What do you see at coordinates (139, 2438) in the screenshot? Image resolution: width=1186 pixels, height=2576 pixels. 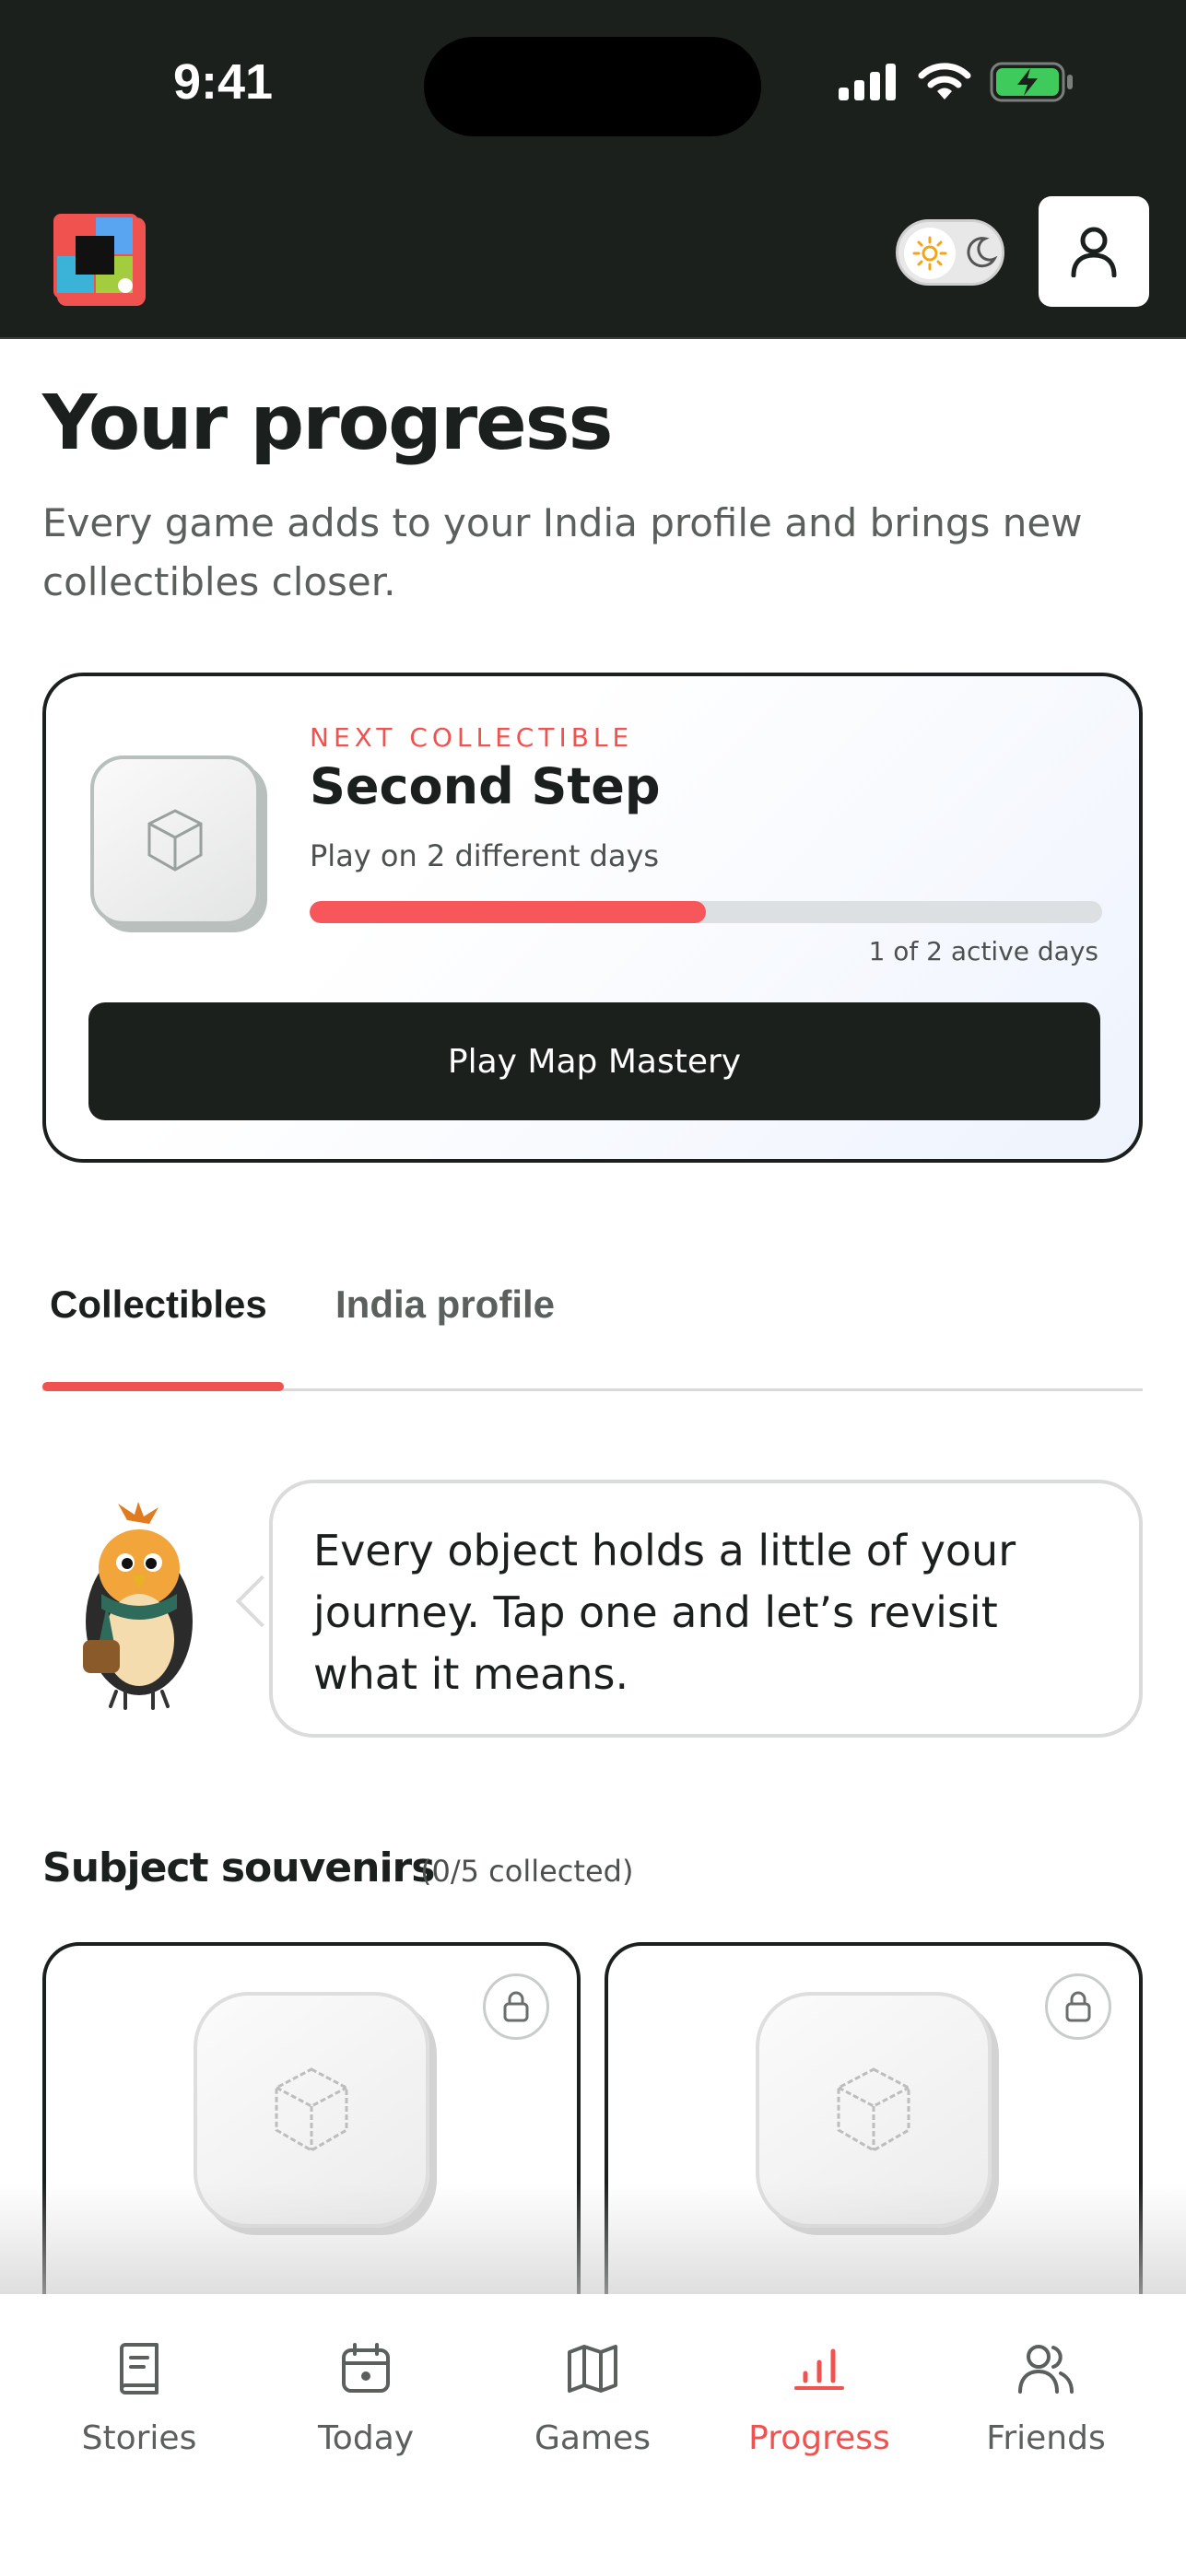 I see `nav-stories-label: Stories` at bounding box center [139, 2438].